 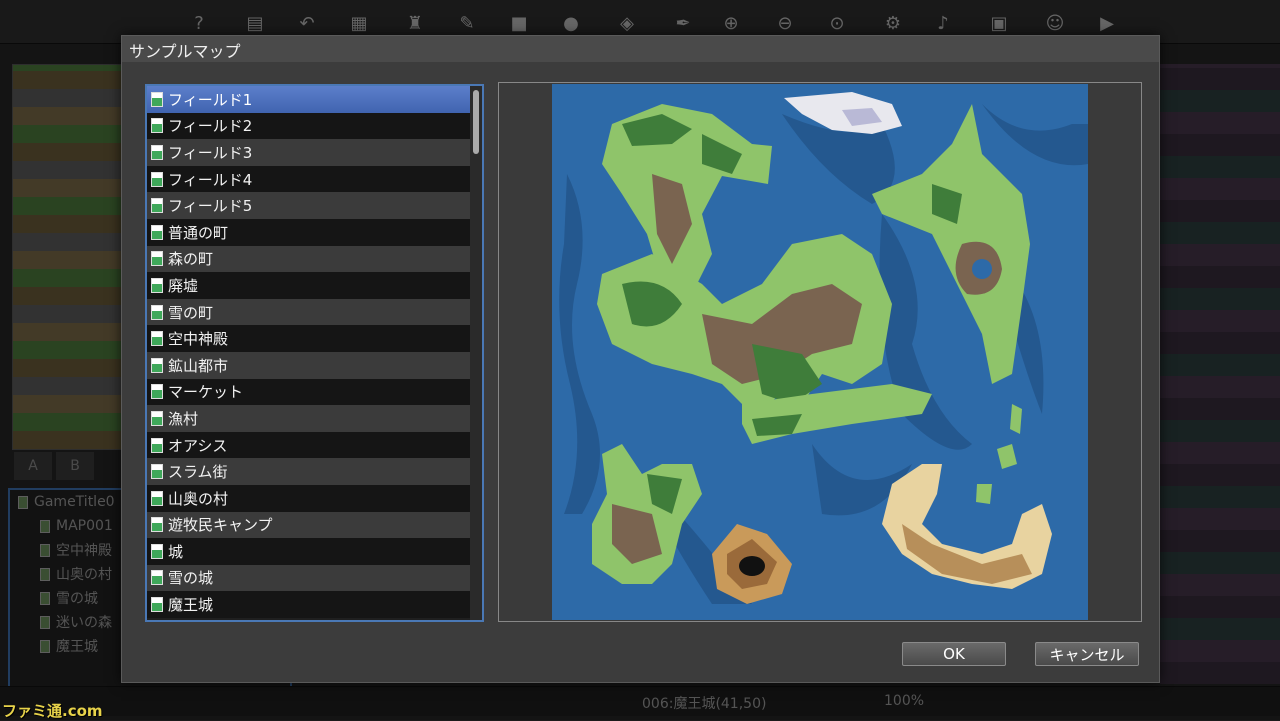 I want to click on sample-map-item-label: フィールド4, so click(x=210, y=179).